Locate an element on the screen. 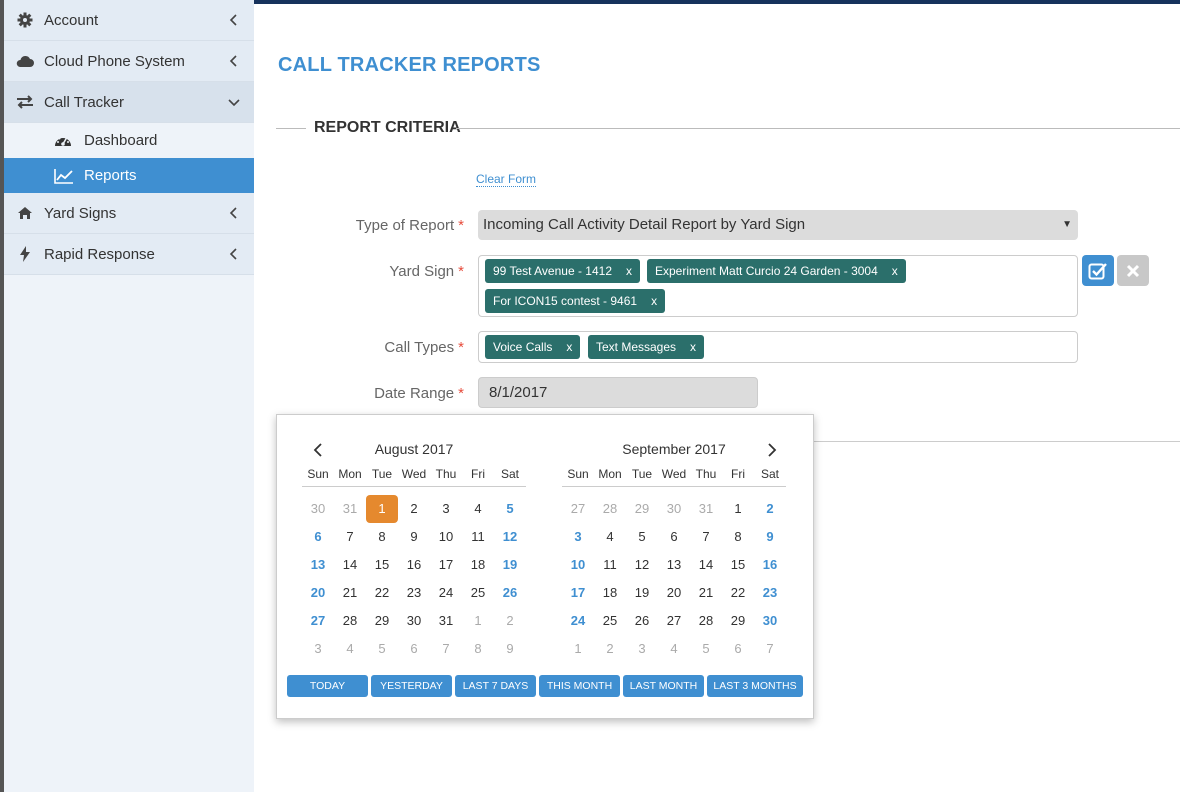  select-all-button is located at coordinates (1098, 270).